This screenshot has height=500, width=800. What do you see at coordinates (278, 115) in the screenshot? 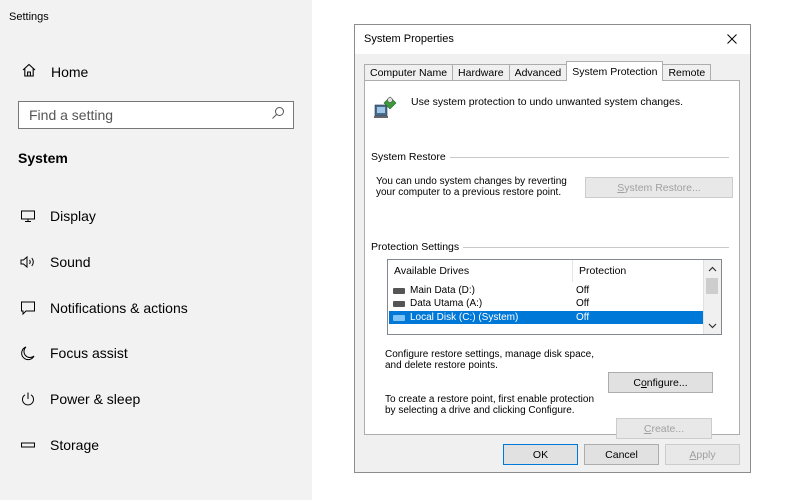
I see `search-icon` at bounding box center [278, 115].